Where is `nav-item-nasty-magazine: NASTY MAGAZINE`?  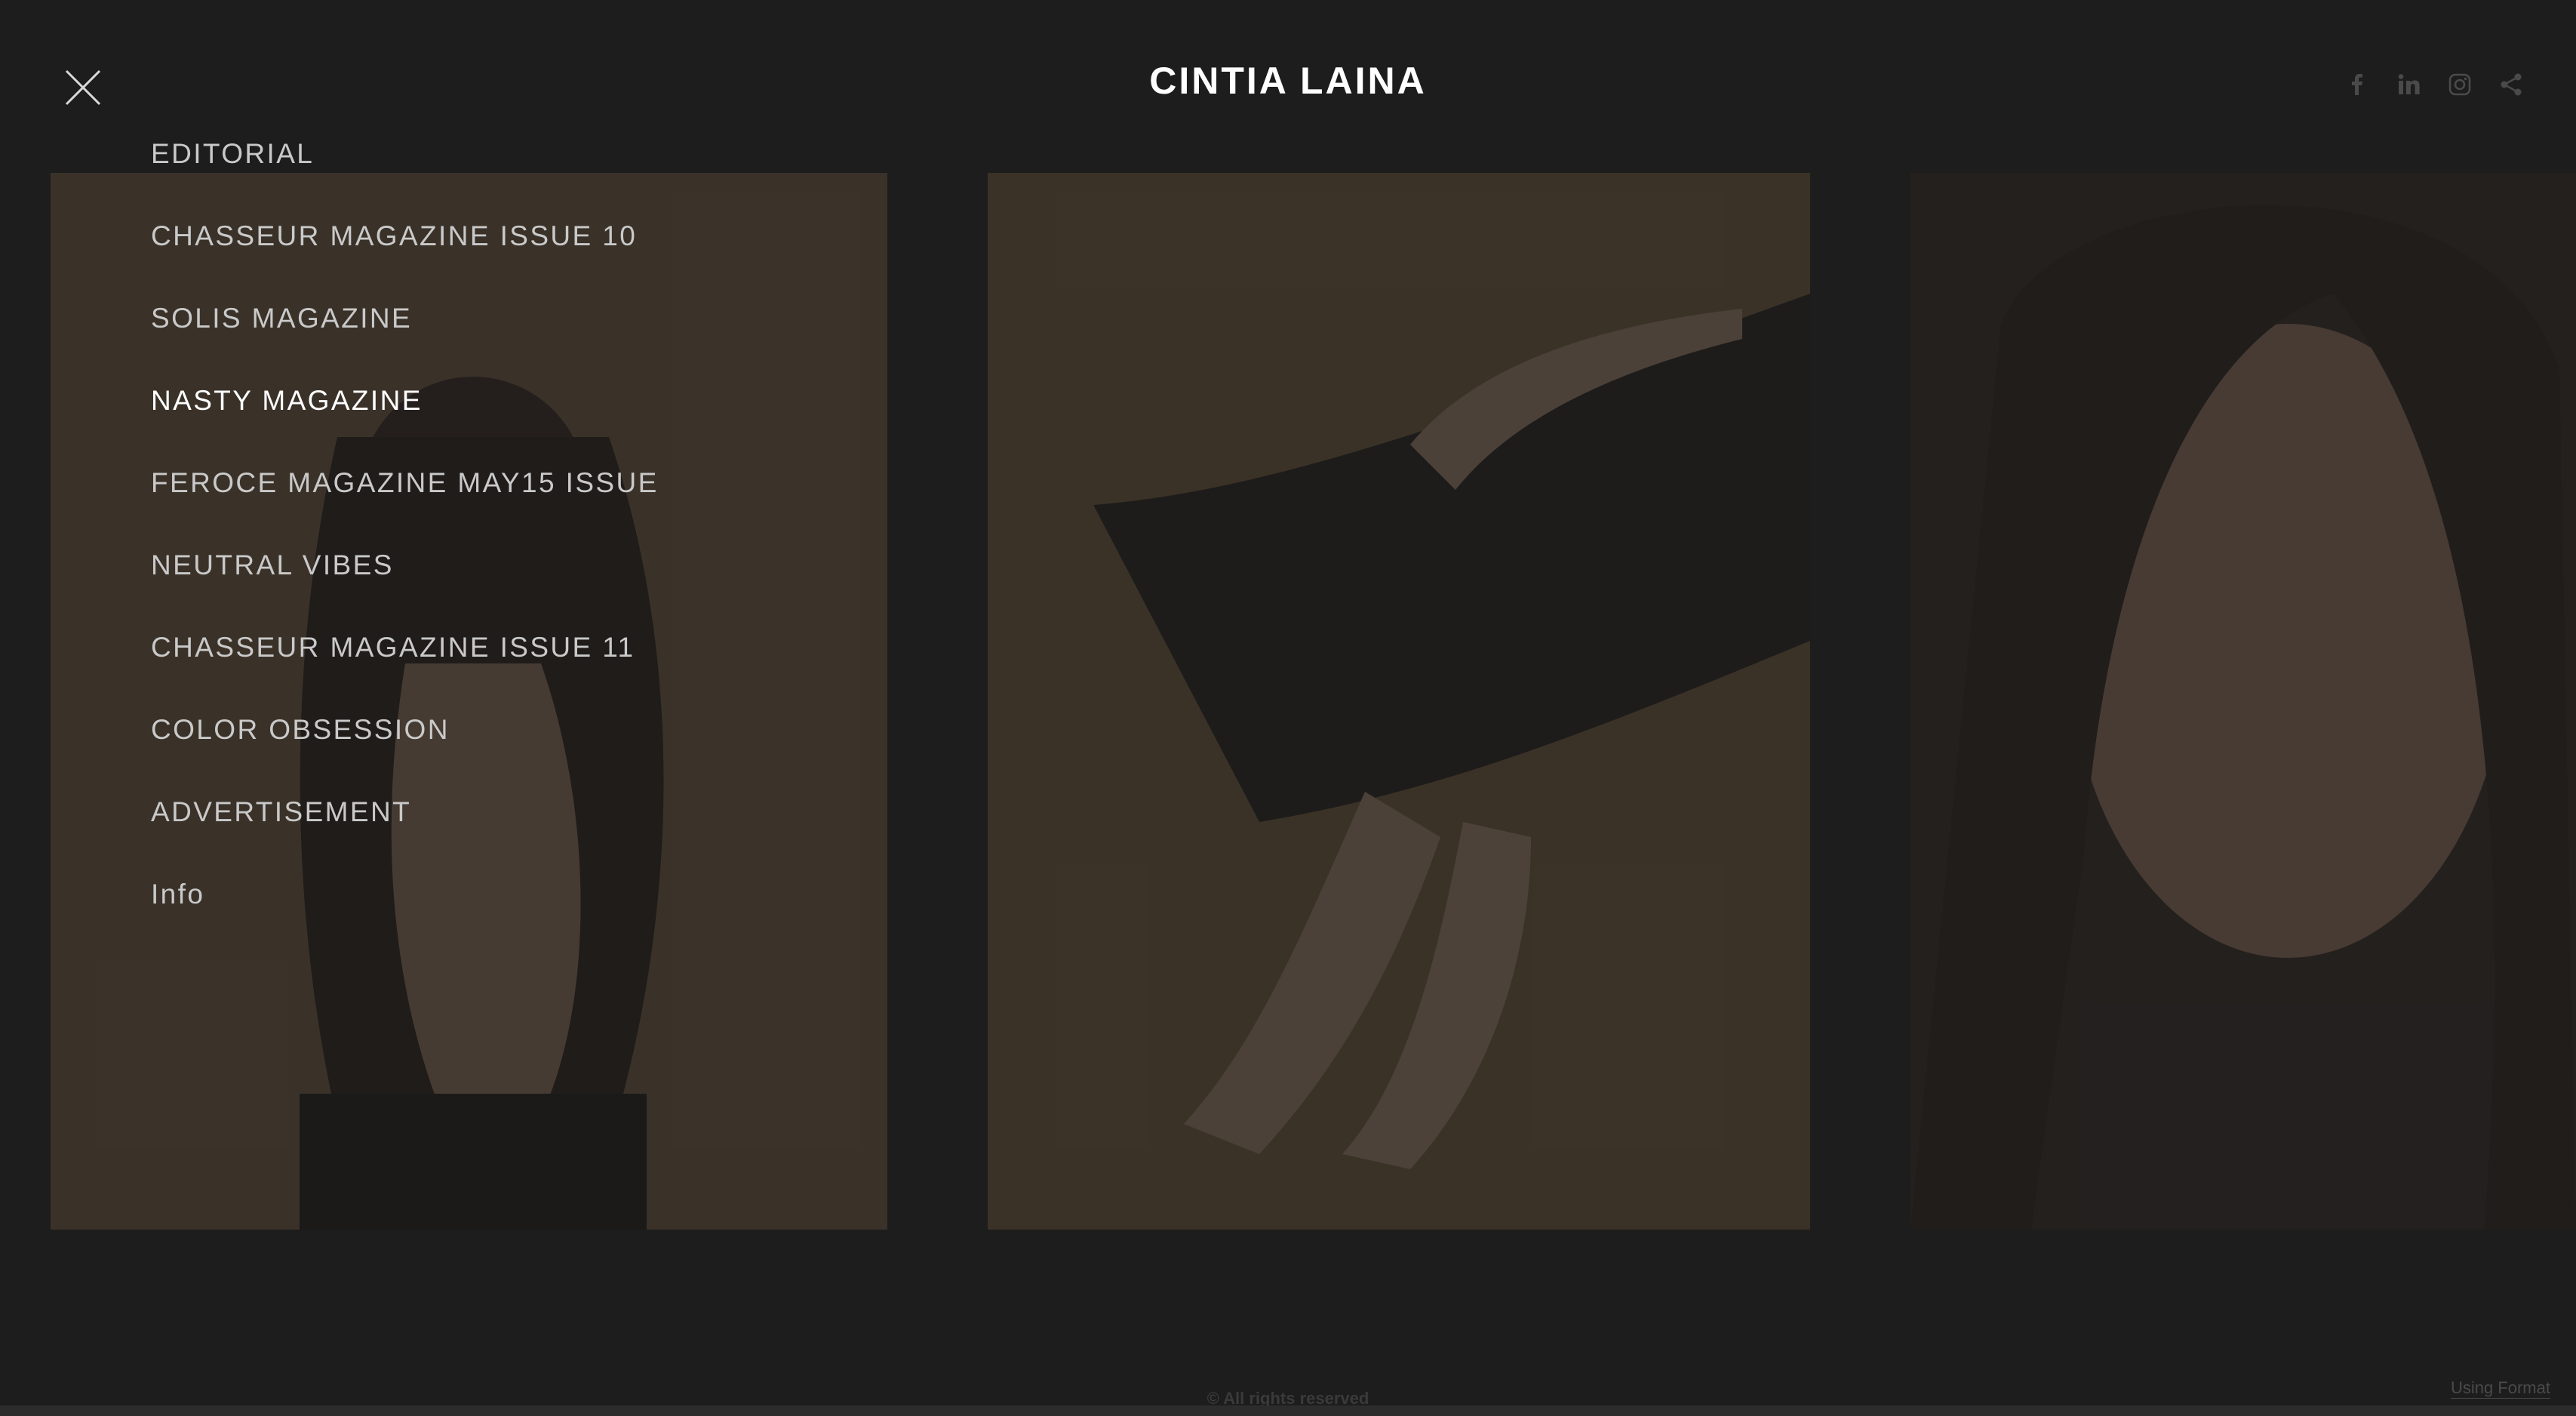
nav-item-nasty-magazine: NASTY MAGAZINE is located at coordinates (405, 422).